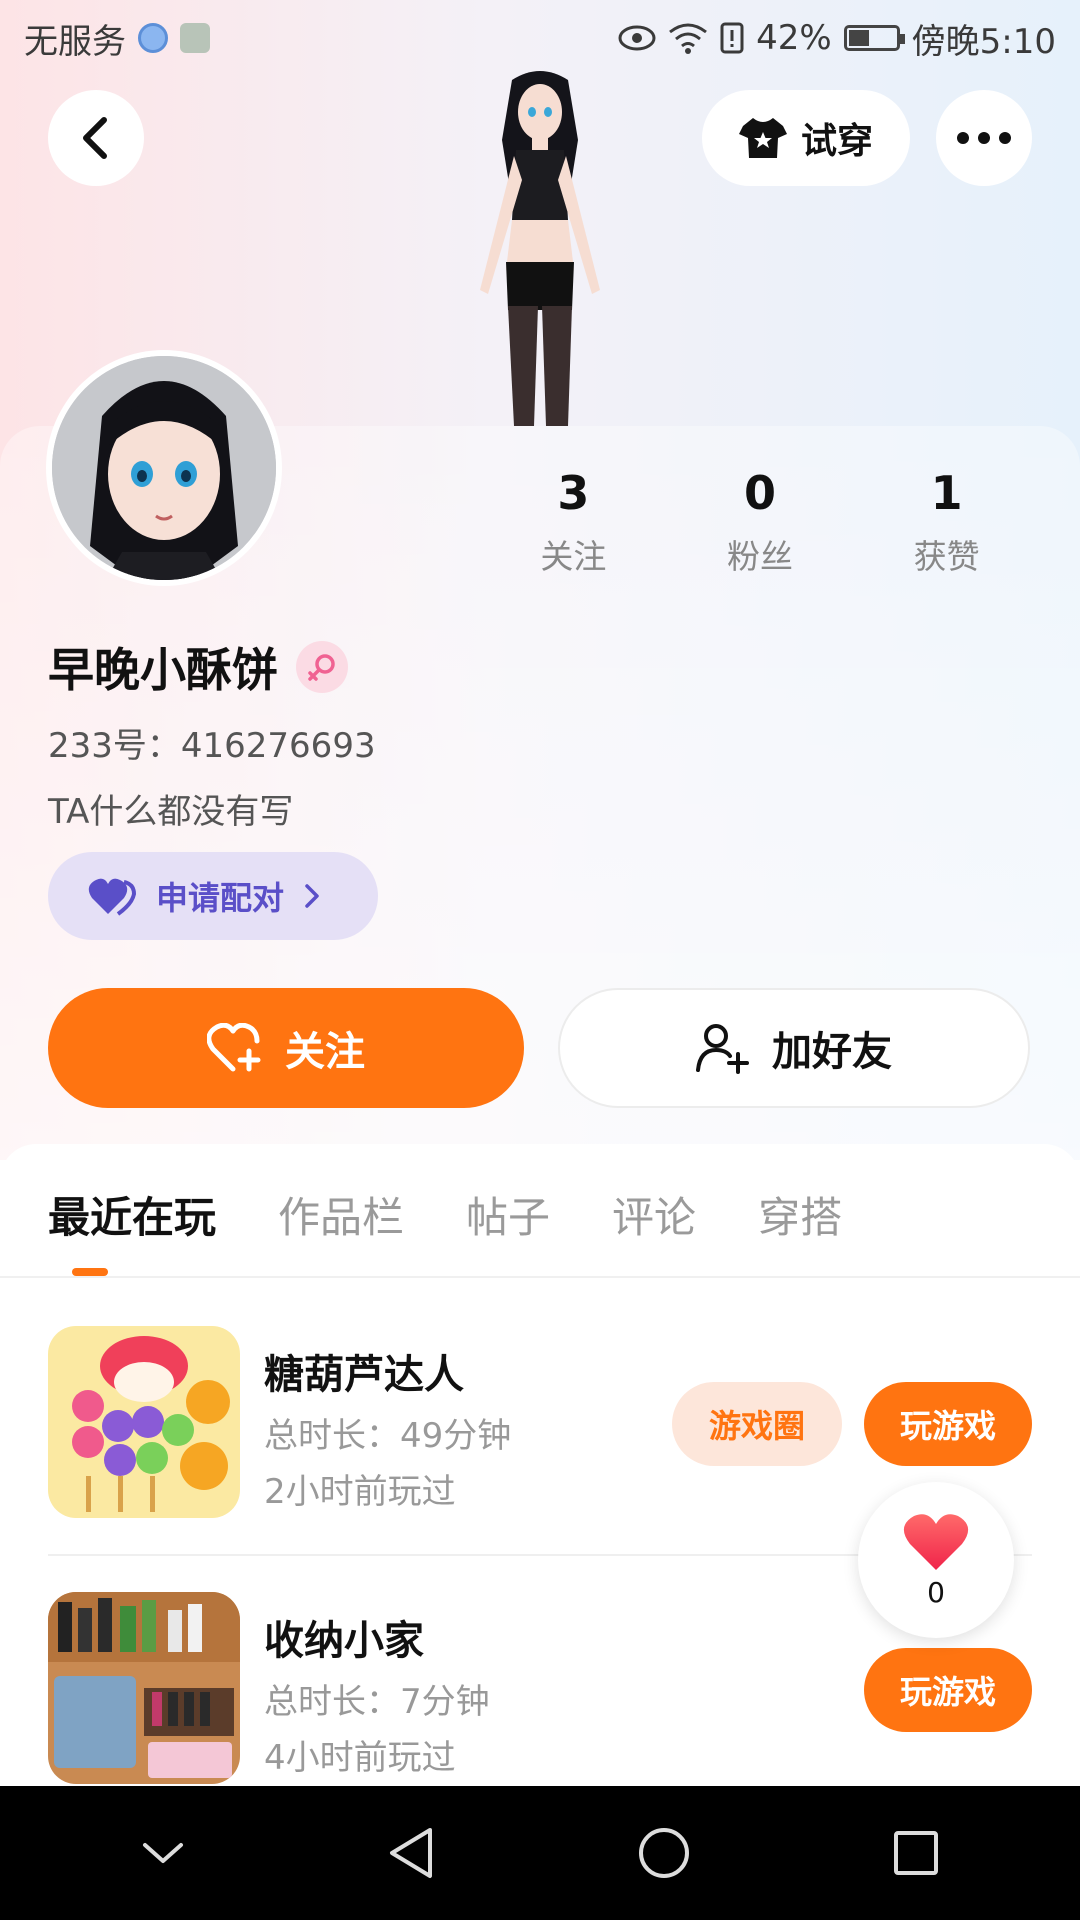 Image resolution: width=1080 pixels, height=1920 pixels. I want to click on follow-button: 关注, so click(286, 1048).